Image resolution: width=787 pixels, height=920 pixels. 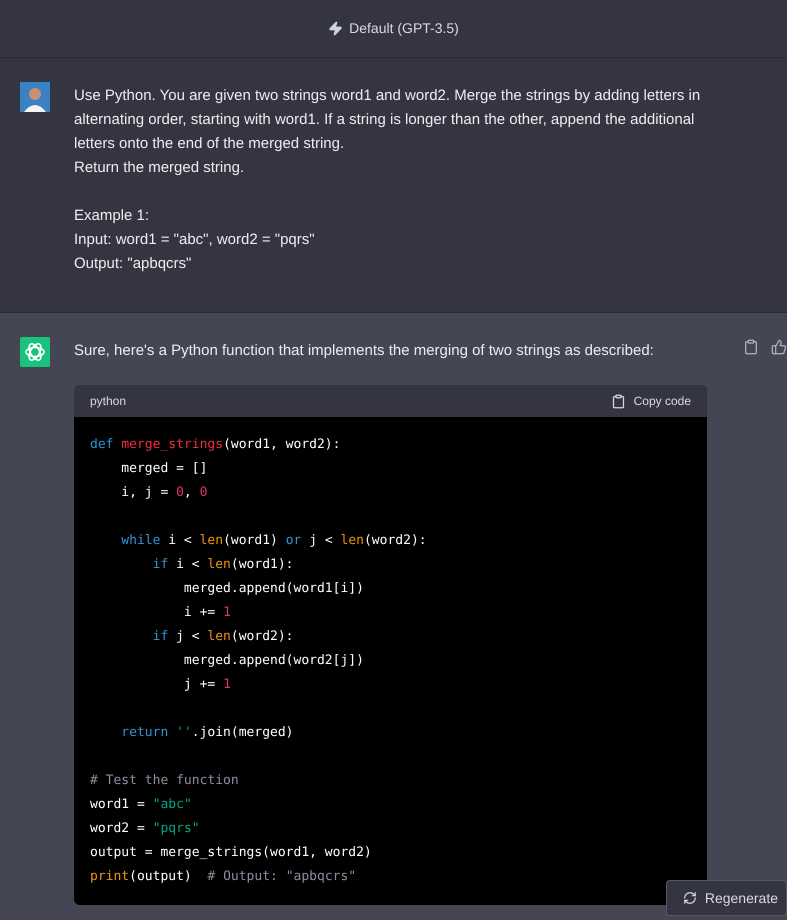 I want to click on code-line: output = merge_strings(word1, word2), so click(x=231, y=853).